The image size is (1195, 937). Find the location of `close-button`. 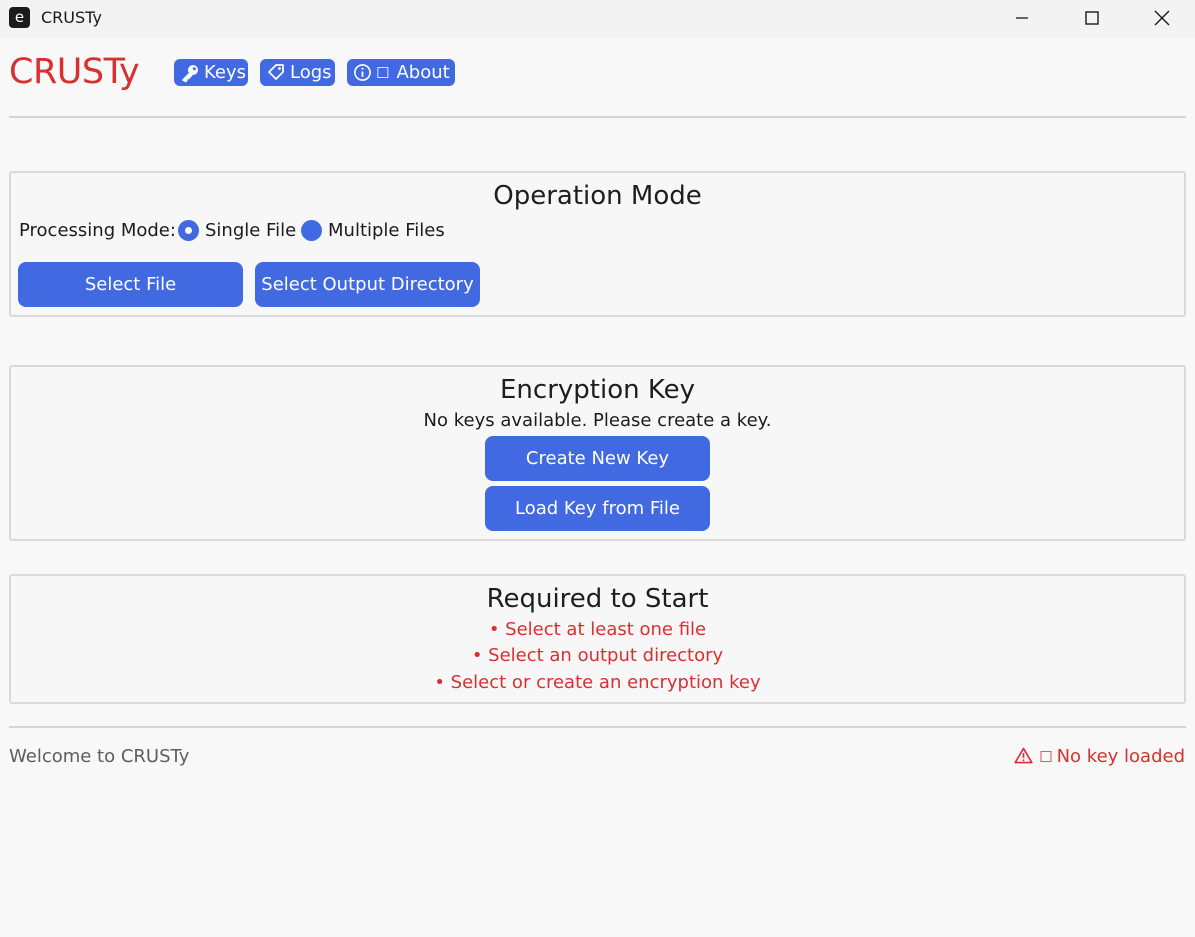

close-button is located at coordinates (1162, 18).